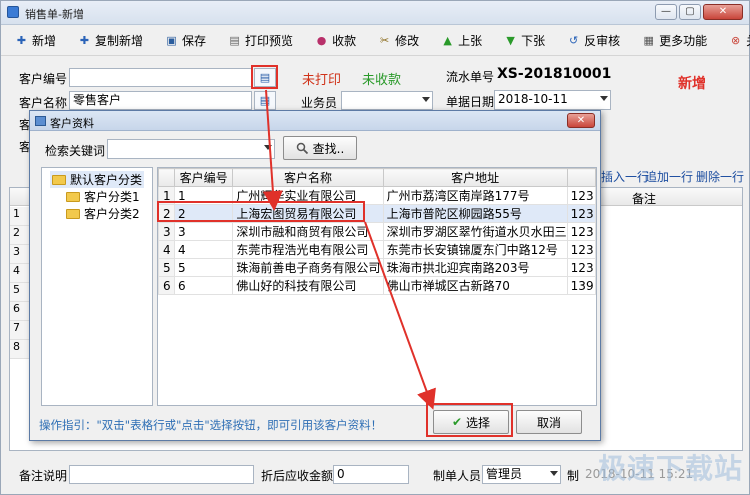 The image size is (750, 495). Describe the element at coordinates (272, 150) in the screenshot. I see `arrow-to-row` at that location.